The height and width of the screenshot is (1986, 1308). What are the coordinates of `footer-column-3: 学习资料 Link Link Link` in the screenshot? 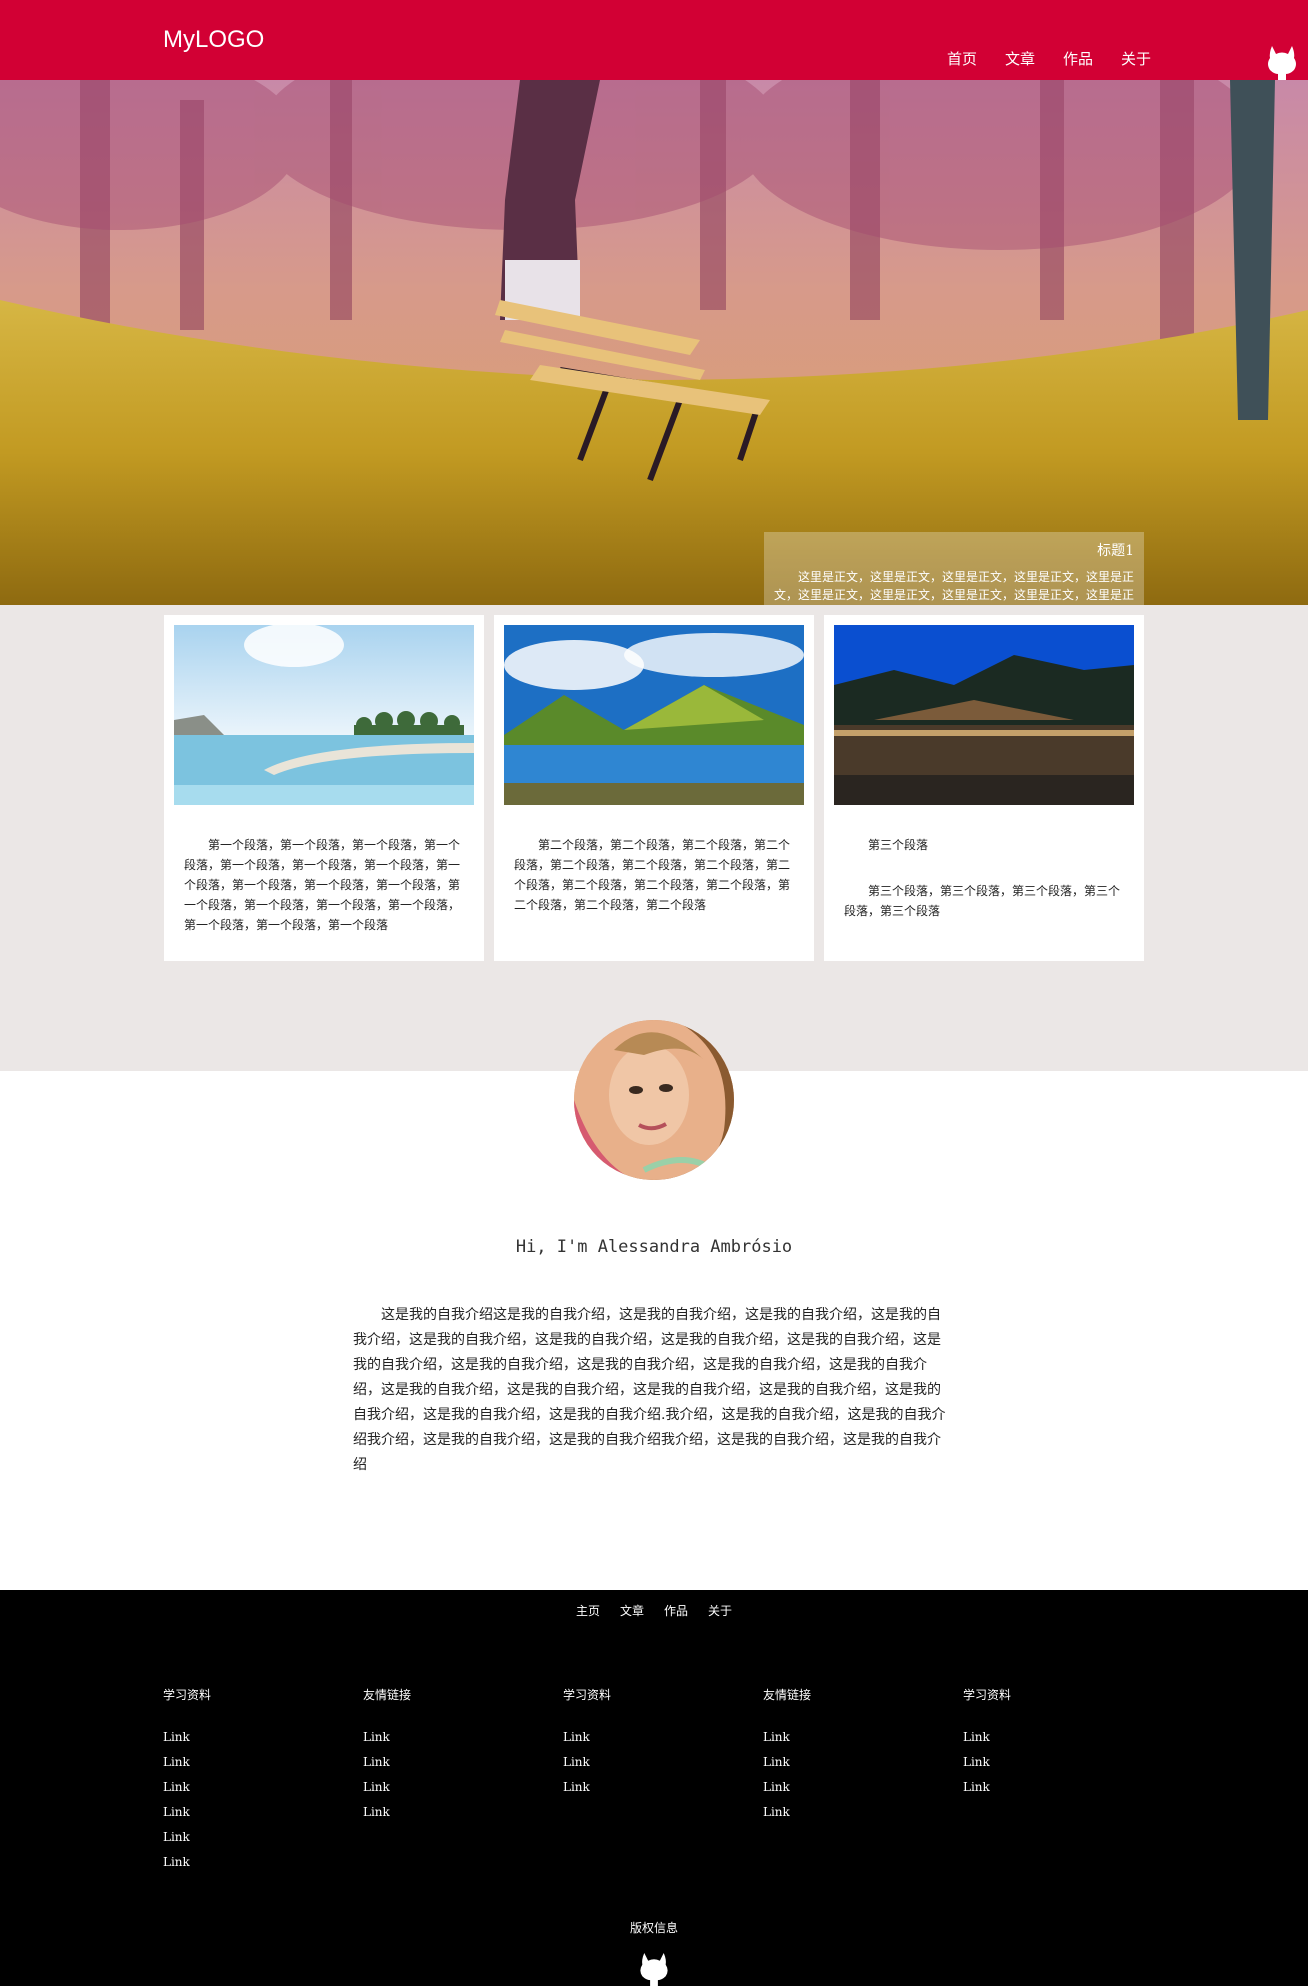 It's located at (653, 1743).